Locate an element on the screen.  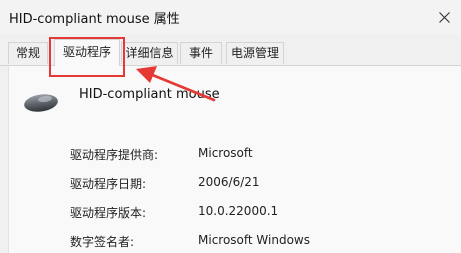
property-label: 驱动程序日期: is located at coordinates (108, 184).